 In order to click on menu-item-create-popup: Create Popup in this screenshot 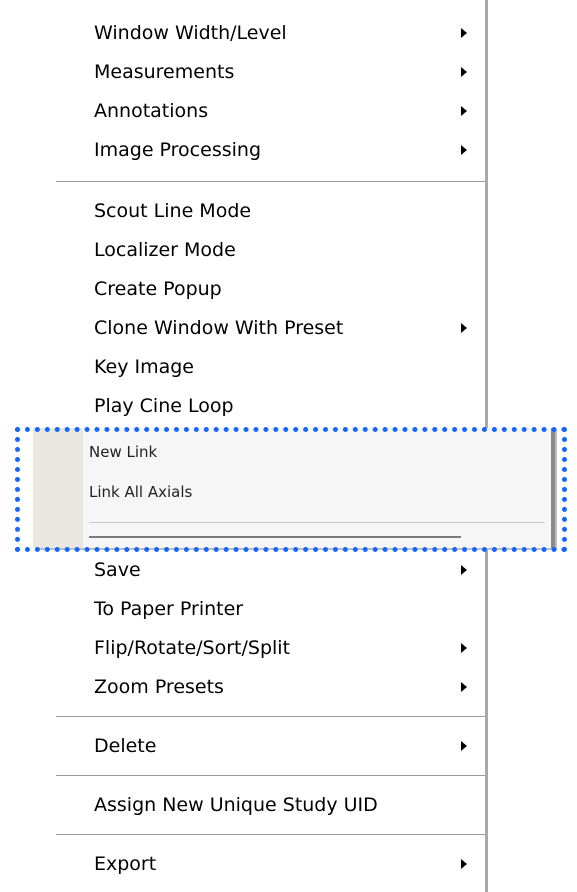, I will do `click(289, 289)`.